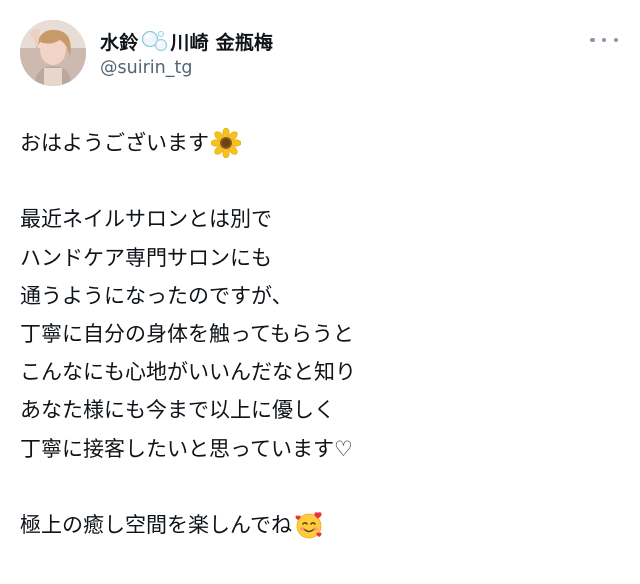 This screenshot has width=640, height=584. I want to click on tweet-line: あなた様にも今まで以上に優しく, so click(320, 410).